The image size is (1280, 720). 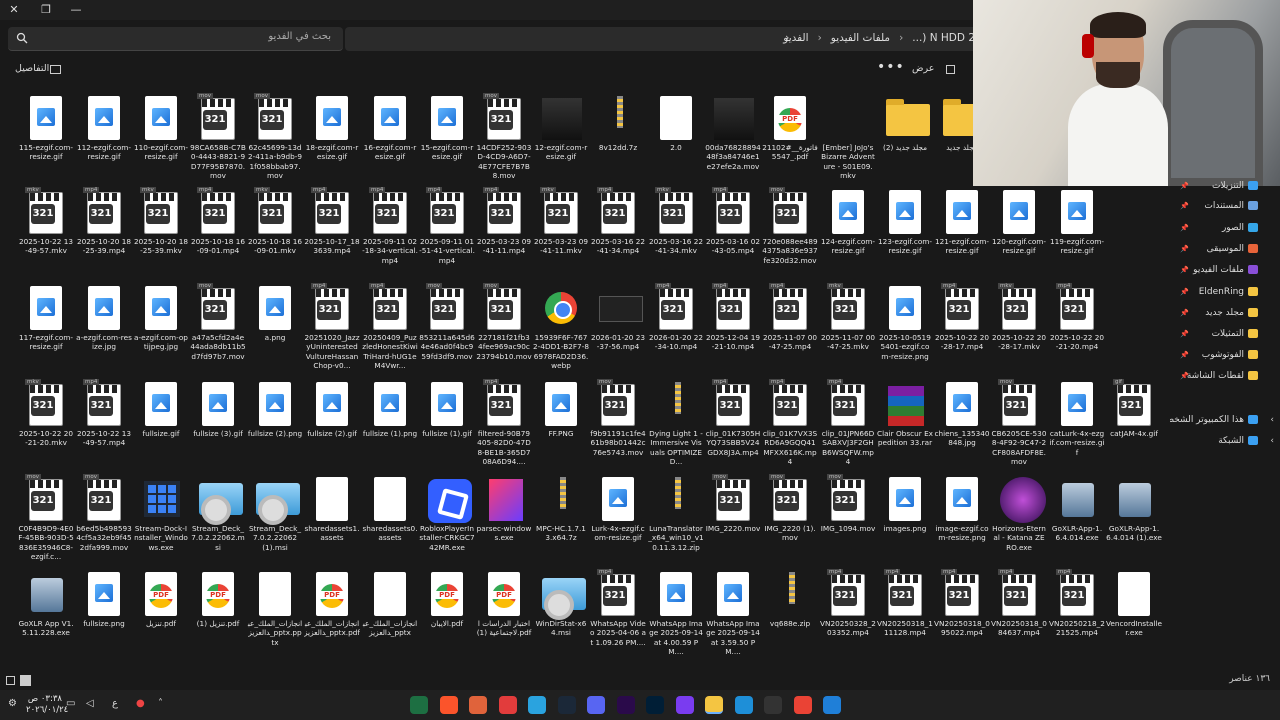 I want to click on breadcrumb-videos: ملفات الفيديو, so click(x=860, y=38).